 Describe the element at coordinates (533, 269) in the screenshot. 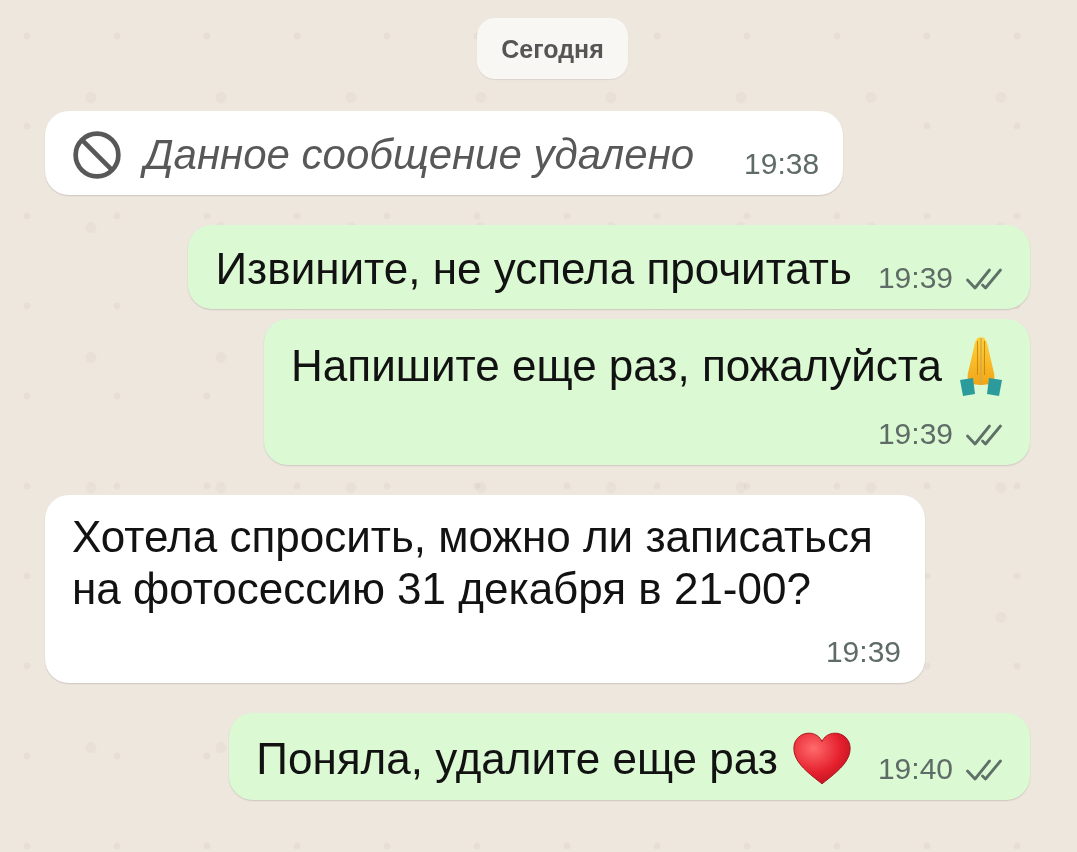

I see `message-text: Извините, не успела прочитать` at that location.